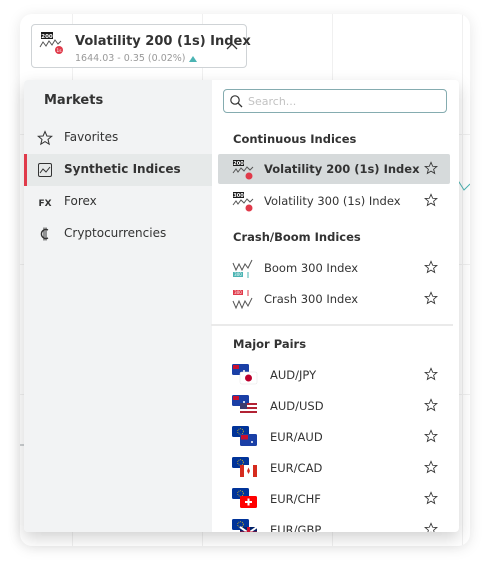 The image size is (490, 564). Describe the element at coordinates (245, 525) in the screenshot. I see `eur-gbp-flag-icon` at that location.